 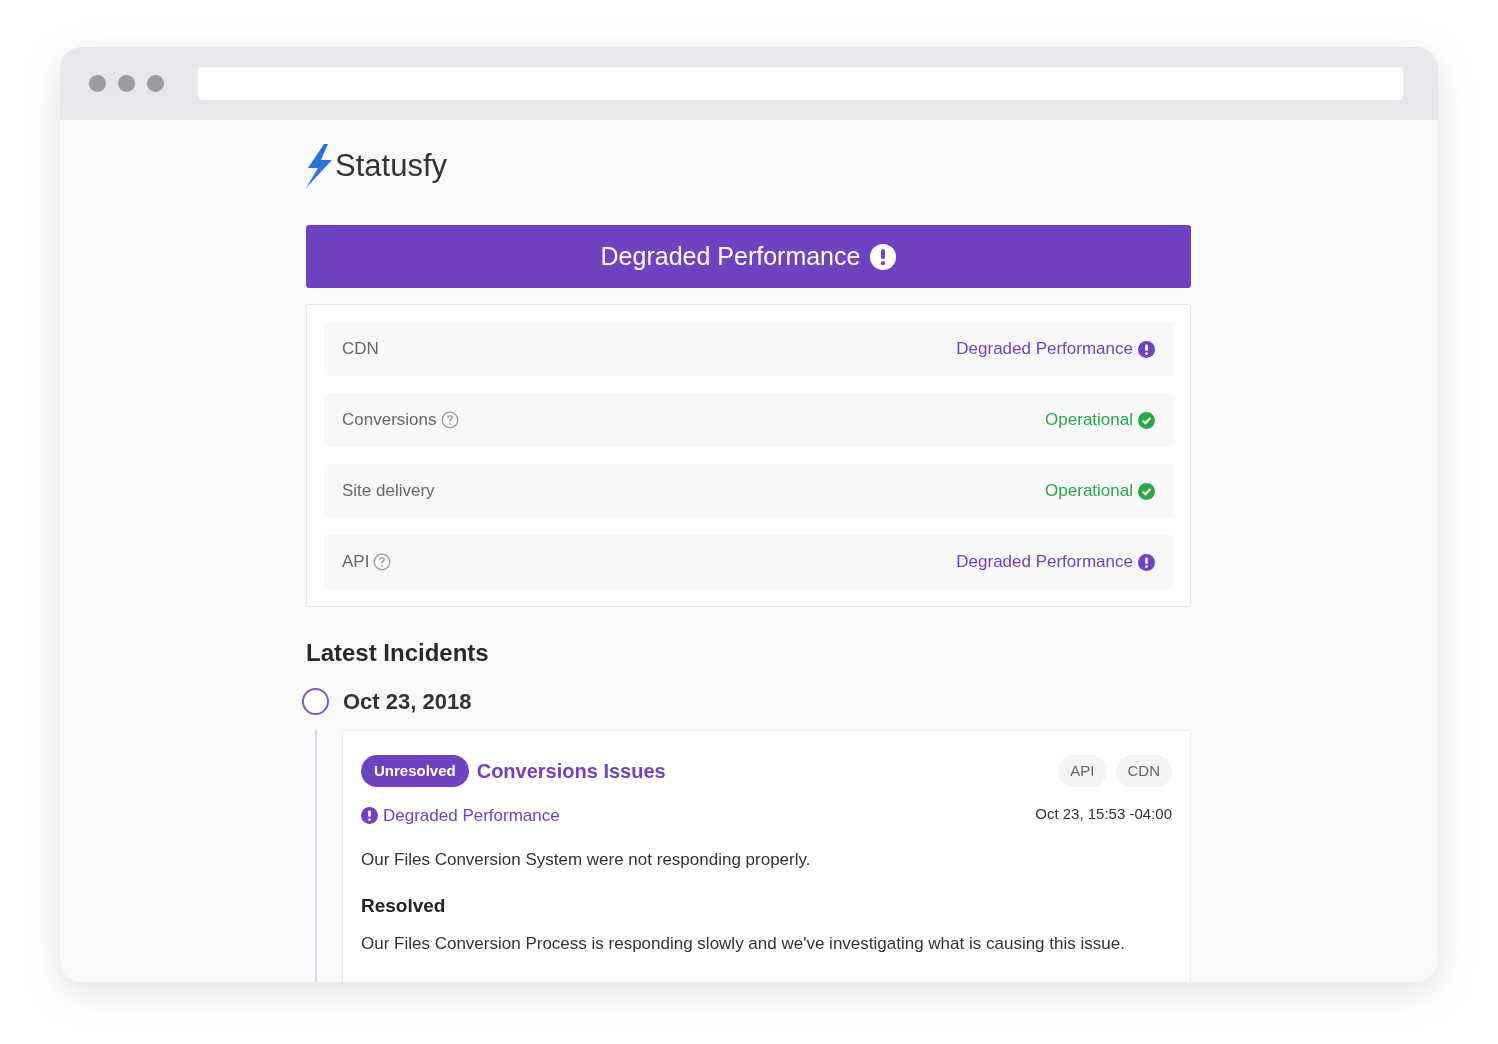 I want to click on service-name: Conversions, so click(x=389, y=420).